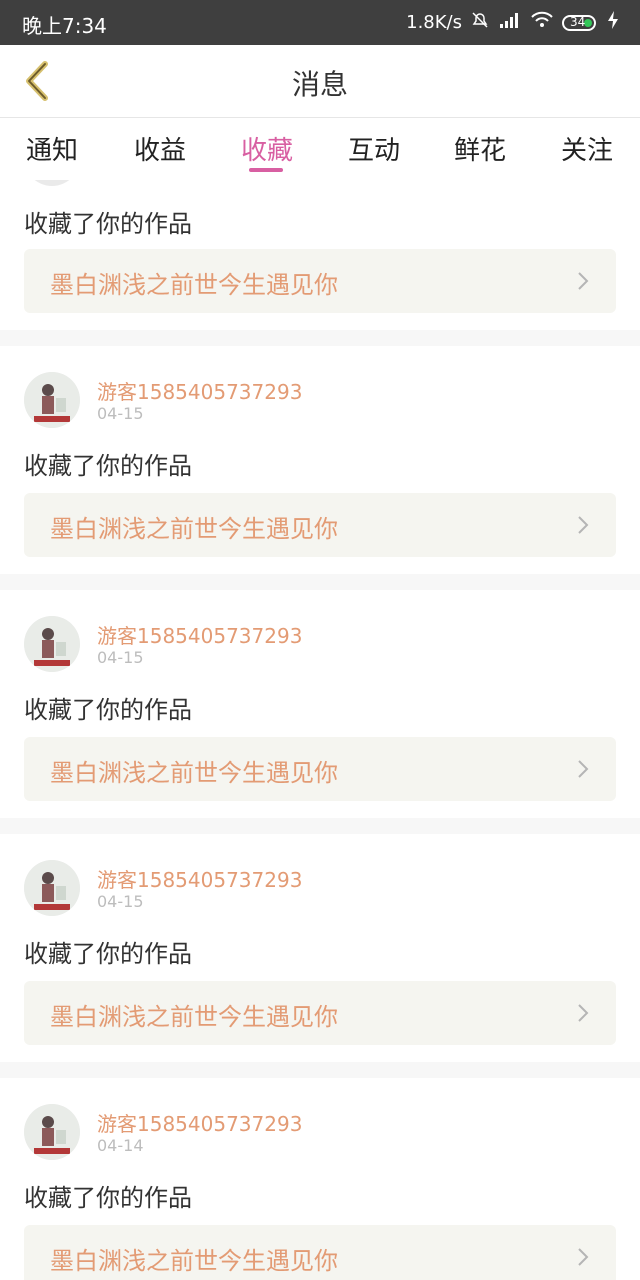  Describe the element at coordinates (320, 22) in the screenshot. I see `status-bar: 晚上7:34 1.8K/s 34` at that location.